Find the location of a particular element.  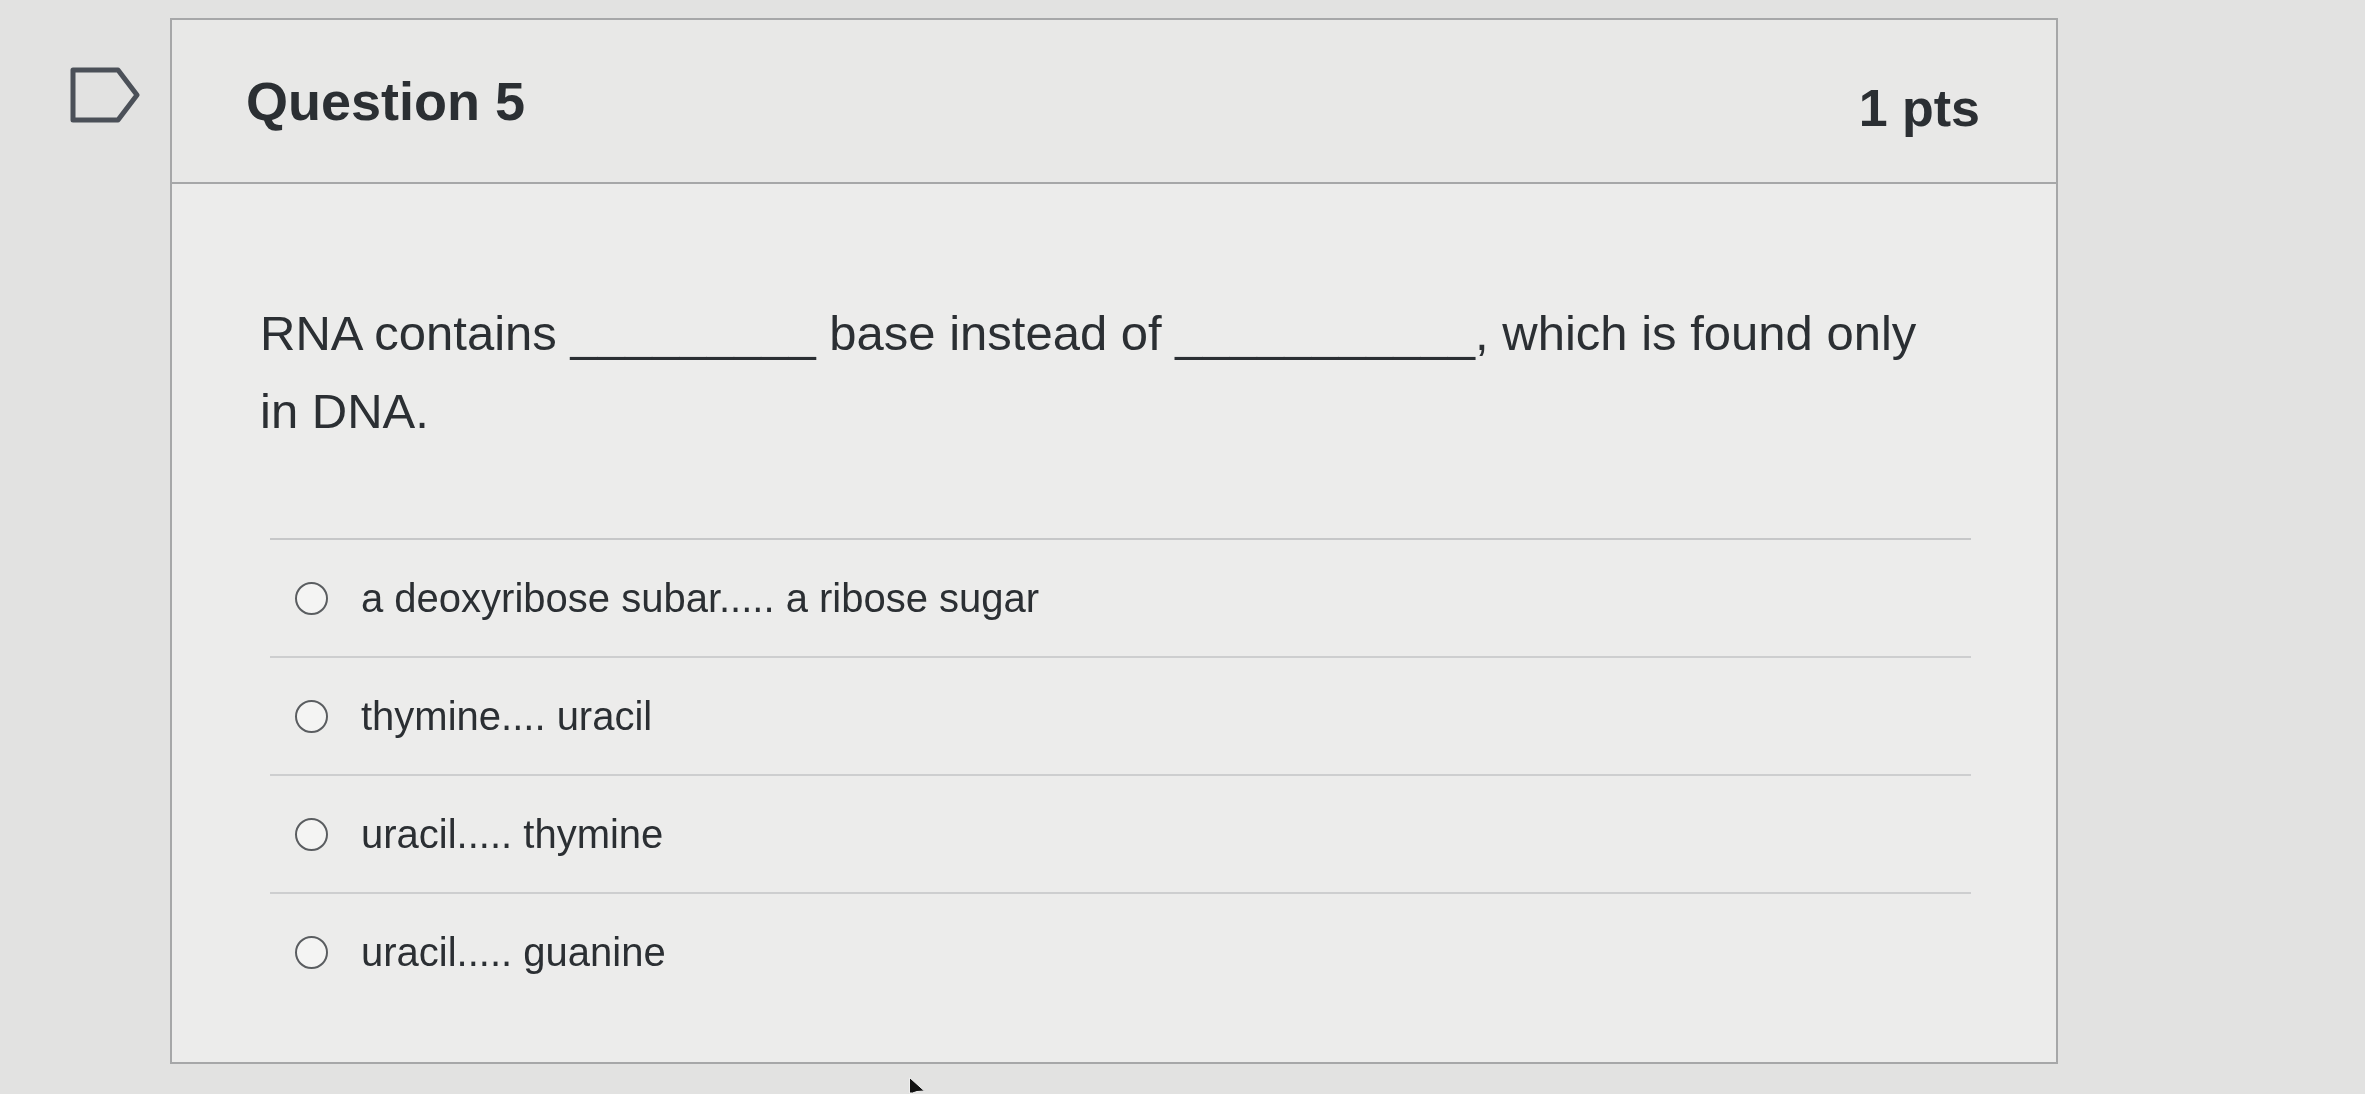

cursor-icon is located at coordinates (917, 1085).